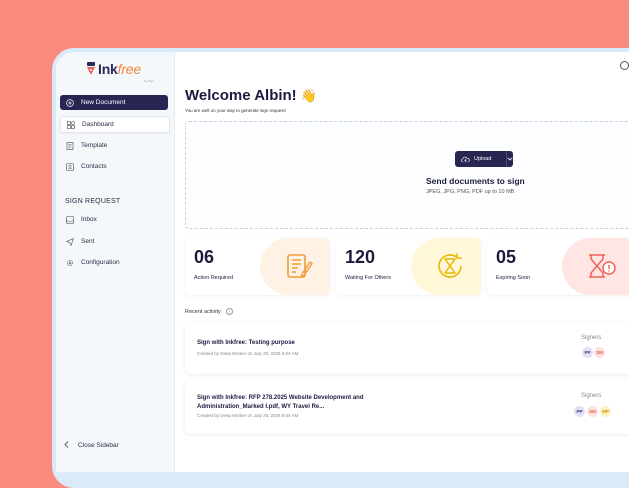 This screenshot has width=629, height=488. What do you see at coordinates (475, 181) in the screenshot?
I see `upload-title: Send documents to sign` at bounding box center [475, 181].